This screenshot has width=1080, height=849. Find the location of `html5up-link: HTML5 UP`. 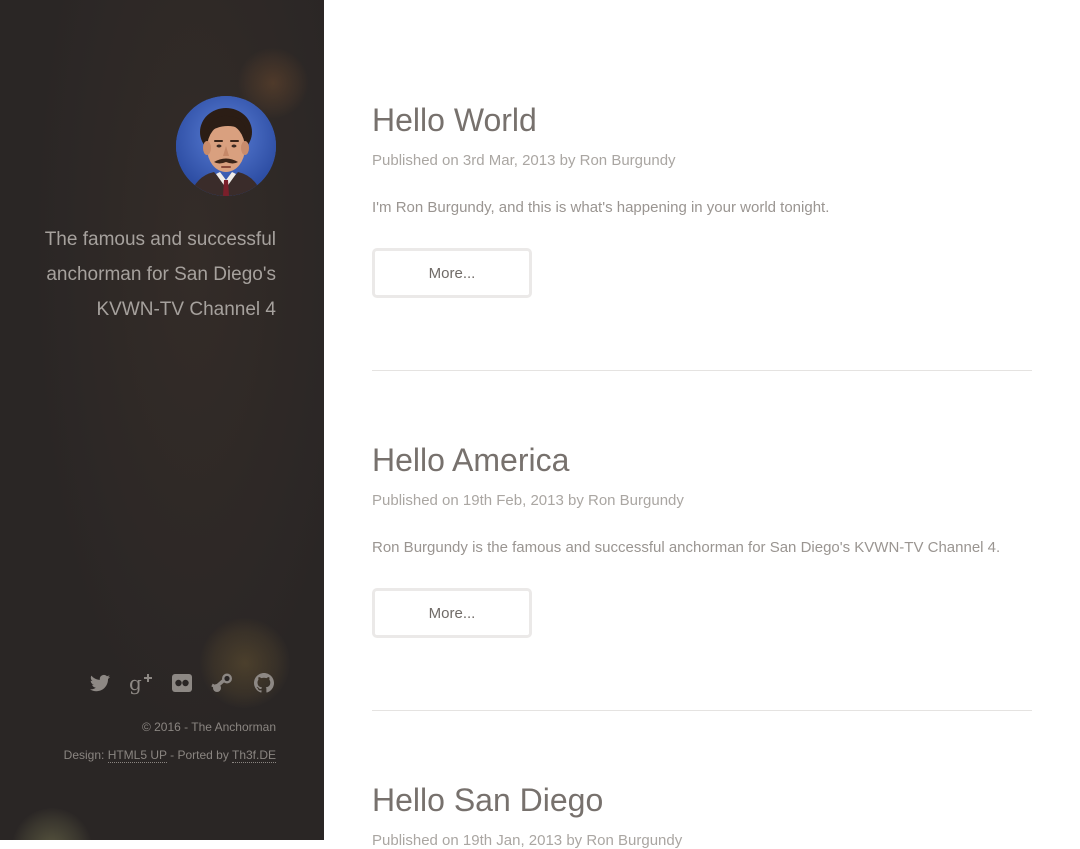

html5up-link: HTML5 UP is located at coordinates (137, 755).